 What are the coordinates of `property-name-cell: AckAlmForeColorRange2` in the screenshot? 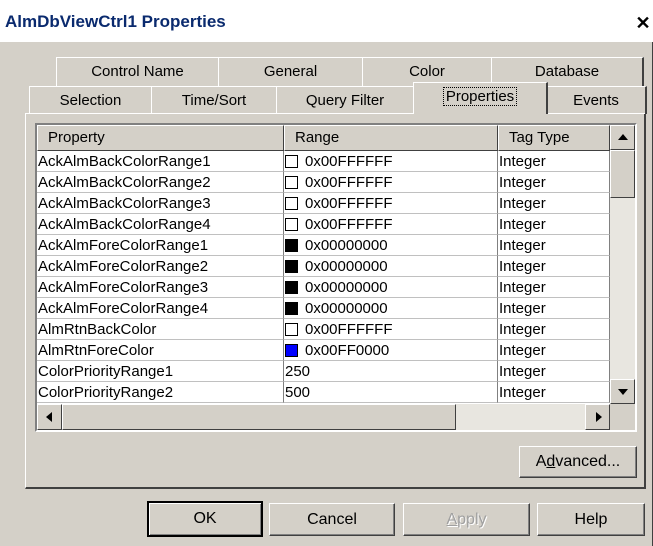 It's located at (160, 266).